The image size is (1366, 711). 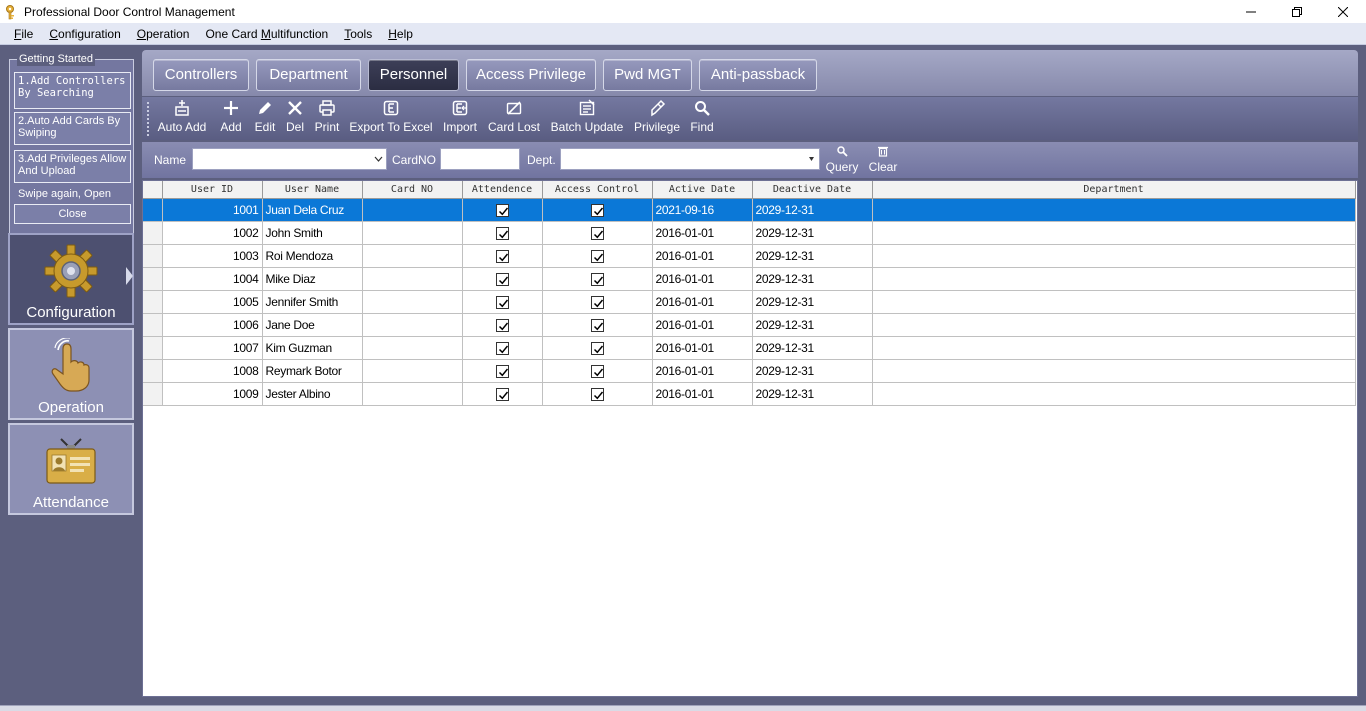 What do you see at coordinates (502, 190) in the screenshot?
I see `column-header-attendence: Attendence` at bounding box center [502, 190].